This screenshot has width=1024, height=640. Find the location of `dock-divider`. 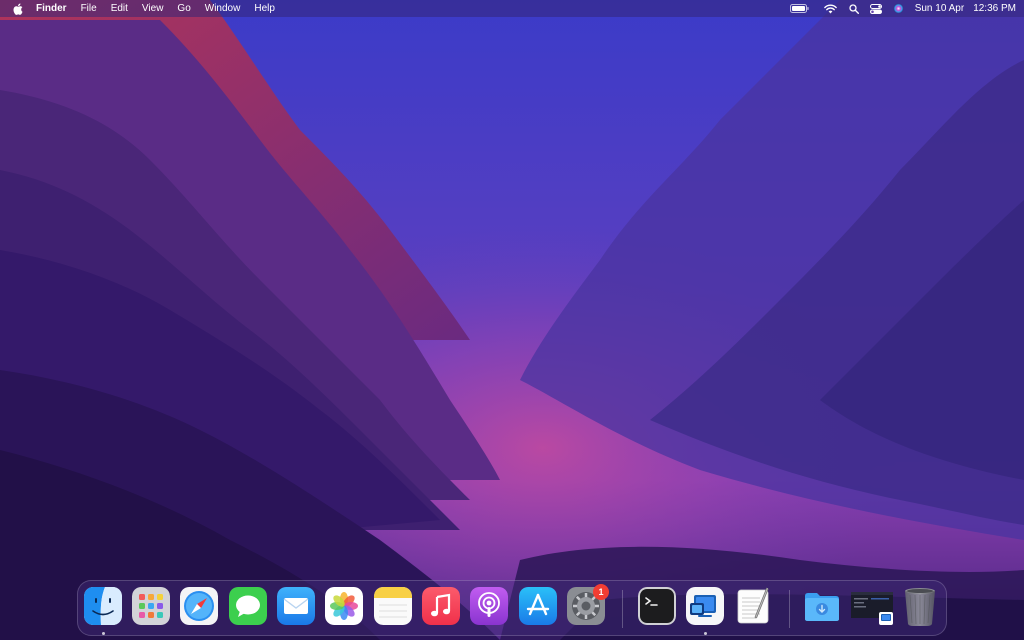

dock-divider is located at coordinates (622, 609).